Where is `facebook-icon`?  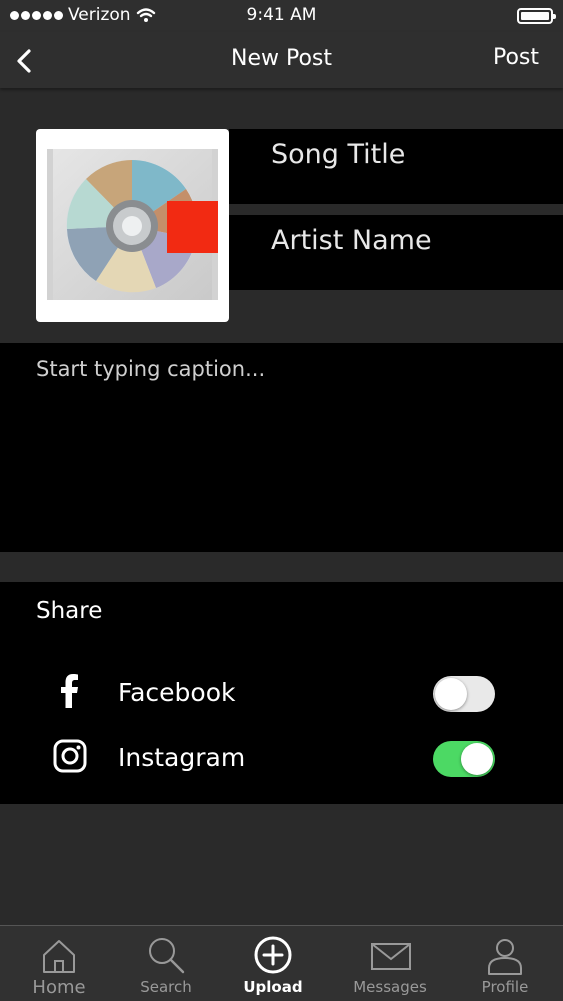 facebook-icon is located at coordinates (69, 691).